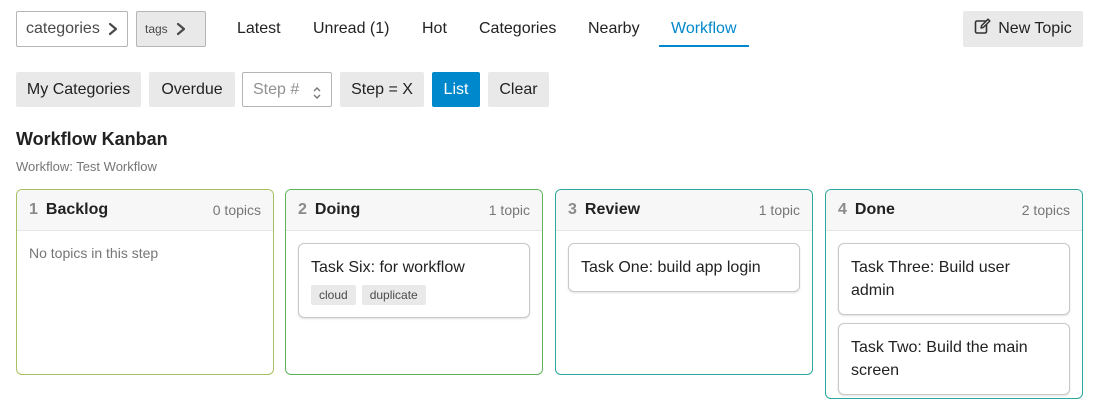 The width and height of the screenshot is (1095, 407). What do you see at coordinates (156, 29) in the screenshot?
I see `tags-dropdown-label: tags` at bounding box center [156, 29].